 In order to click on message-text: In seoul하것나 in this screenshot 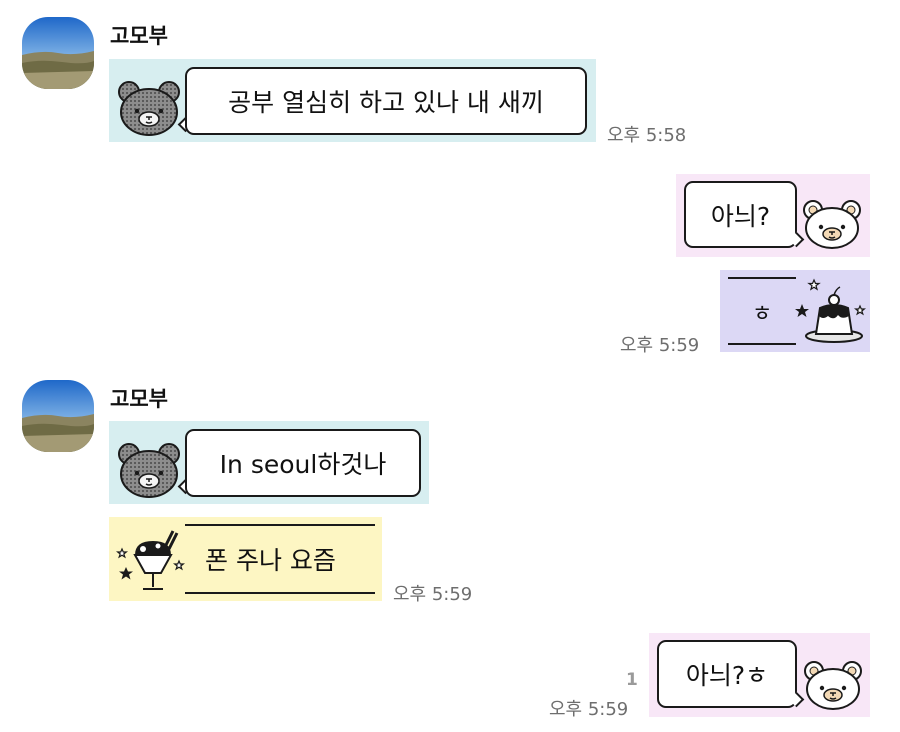, I will do `click(303, 463)`.